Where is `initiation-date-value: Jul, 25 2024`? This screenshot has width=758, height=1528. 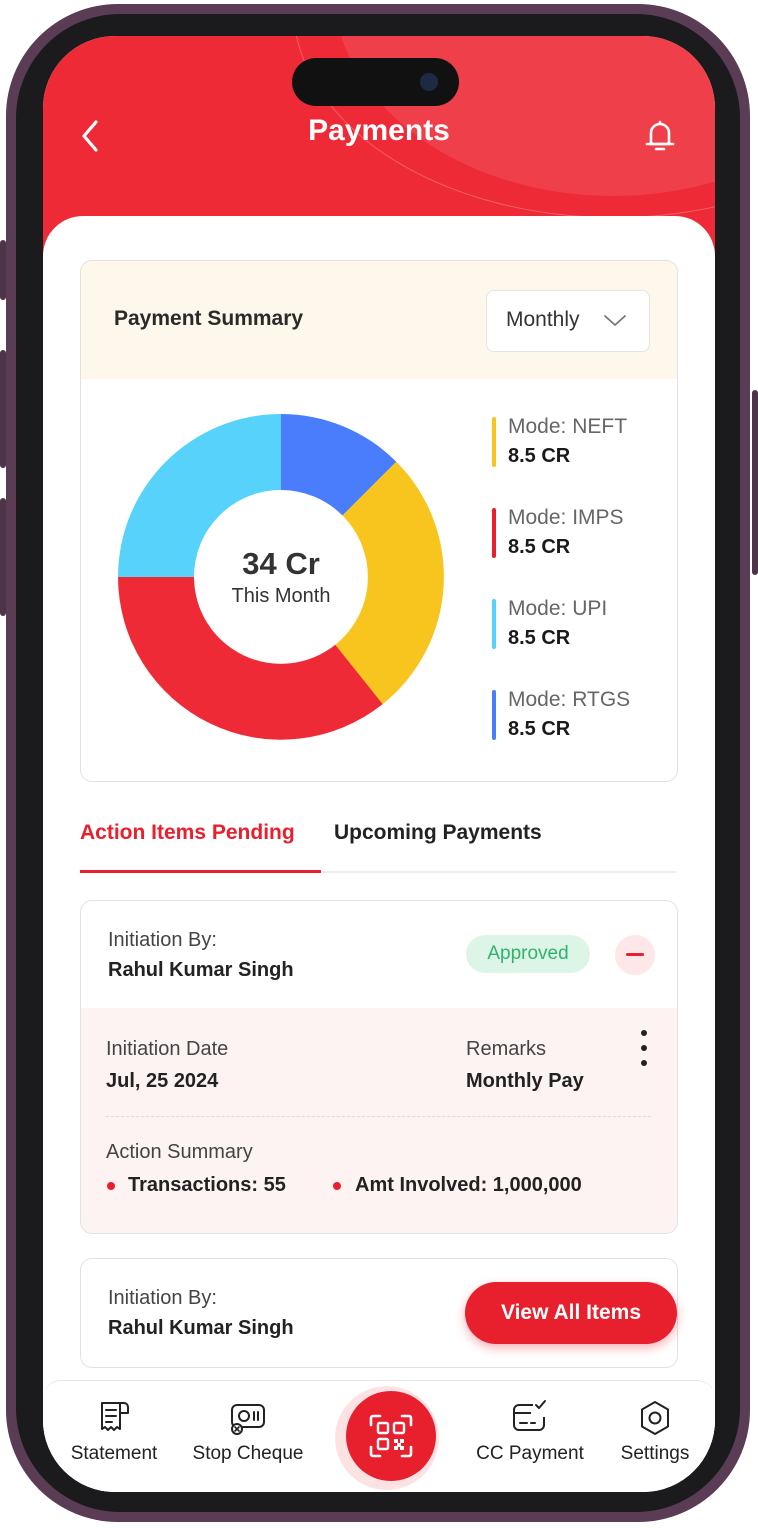 initiation-date-value: Jul, 25 2024 is located at coordinates (162, 1081).